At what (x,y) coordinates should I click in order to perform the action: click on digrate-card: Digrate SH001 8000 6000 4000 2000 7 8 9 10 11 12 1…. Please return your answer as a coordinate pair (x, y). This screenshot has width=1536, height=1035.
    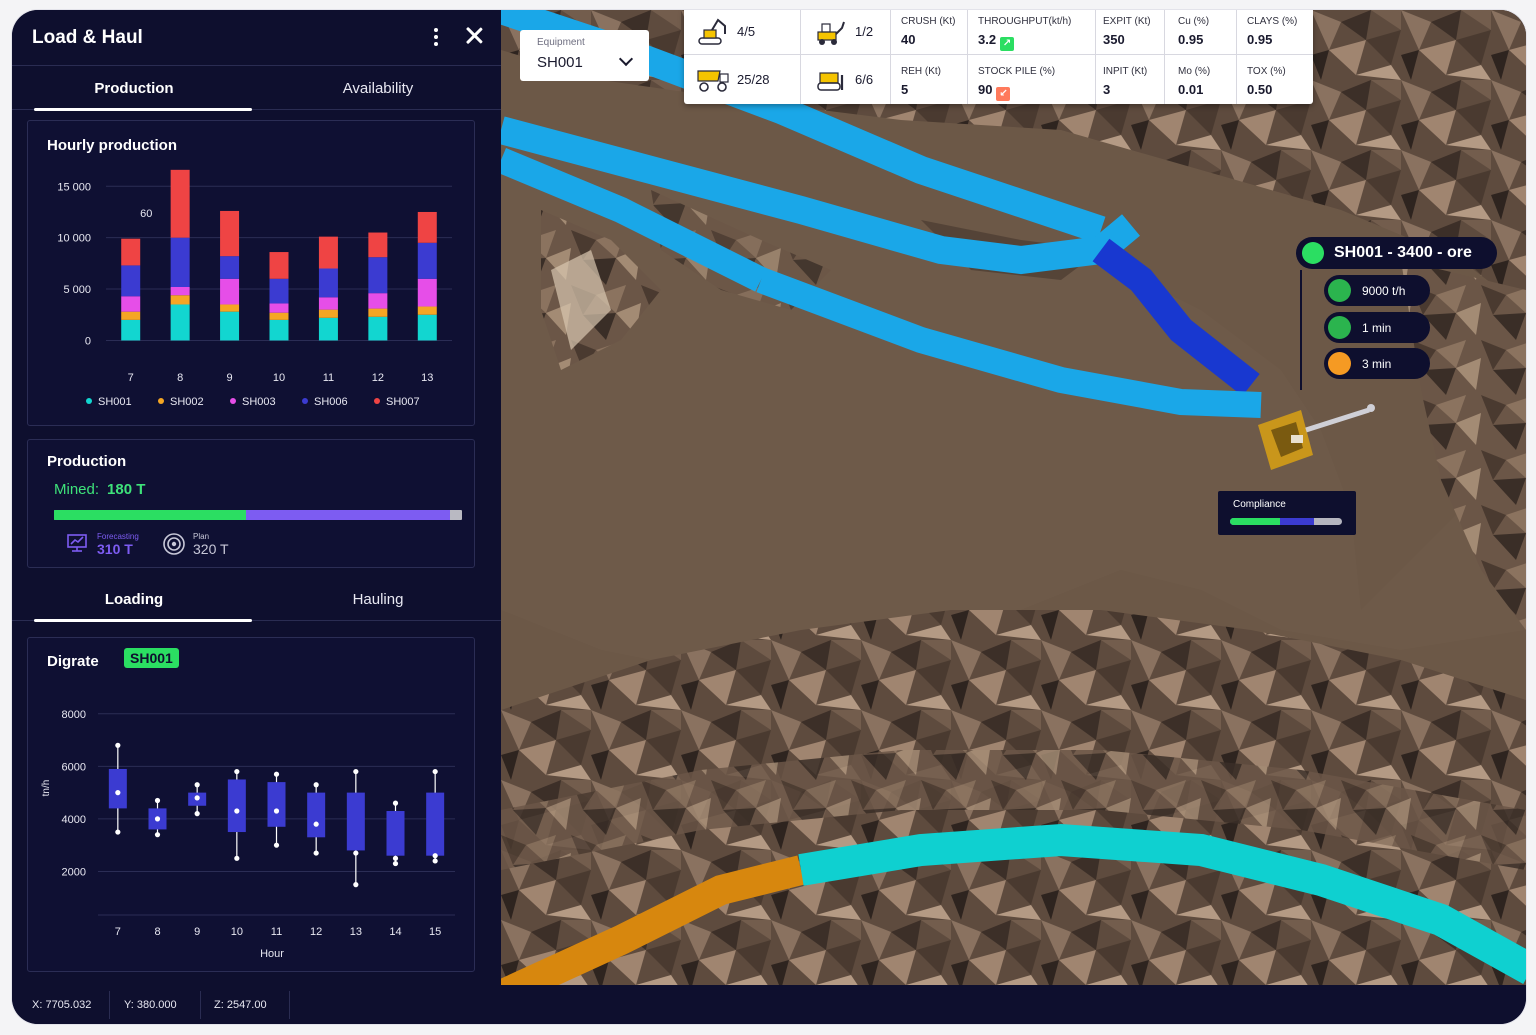
    Looking at the image, I should click on (251, 804).